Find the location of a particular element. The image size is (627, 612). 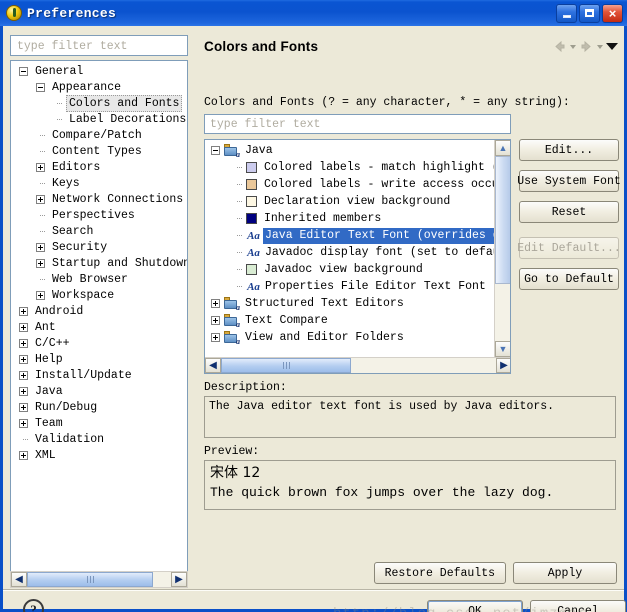

restore-defaults-button: Restore Defaults is located at coordinates (439, 573).